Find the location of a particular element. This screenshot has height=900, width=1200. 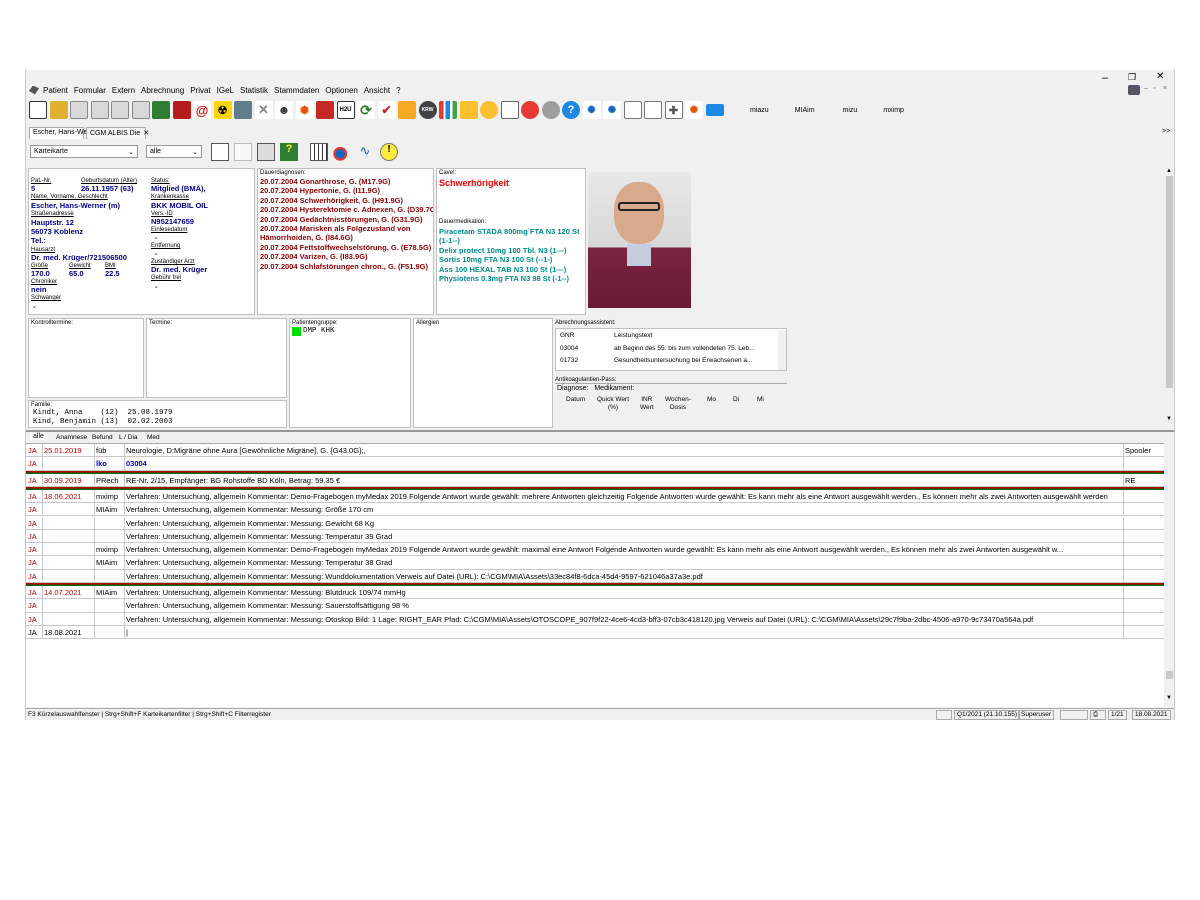

filter-tab-anamnese: Anamnese is located at coordinates (71, 437).